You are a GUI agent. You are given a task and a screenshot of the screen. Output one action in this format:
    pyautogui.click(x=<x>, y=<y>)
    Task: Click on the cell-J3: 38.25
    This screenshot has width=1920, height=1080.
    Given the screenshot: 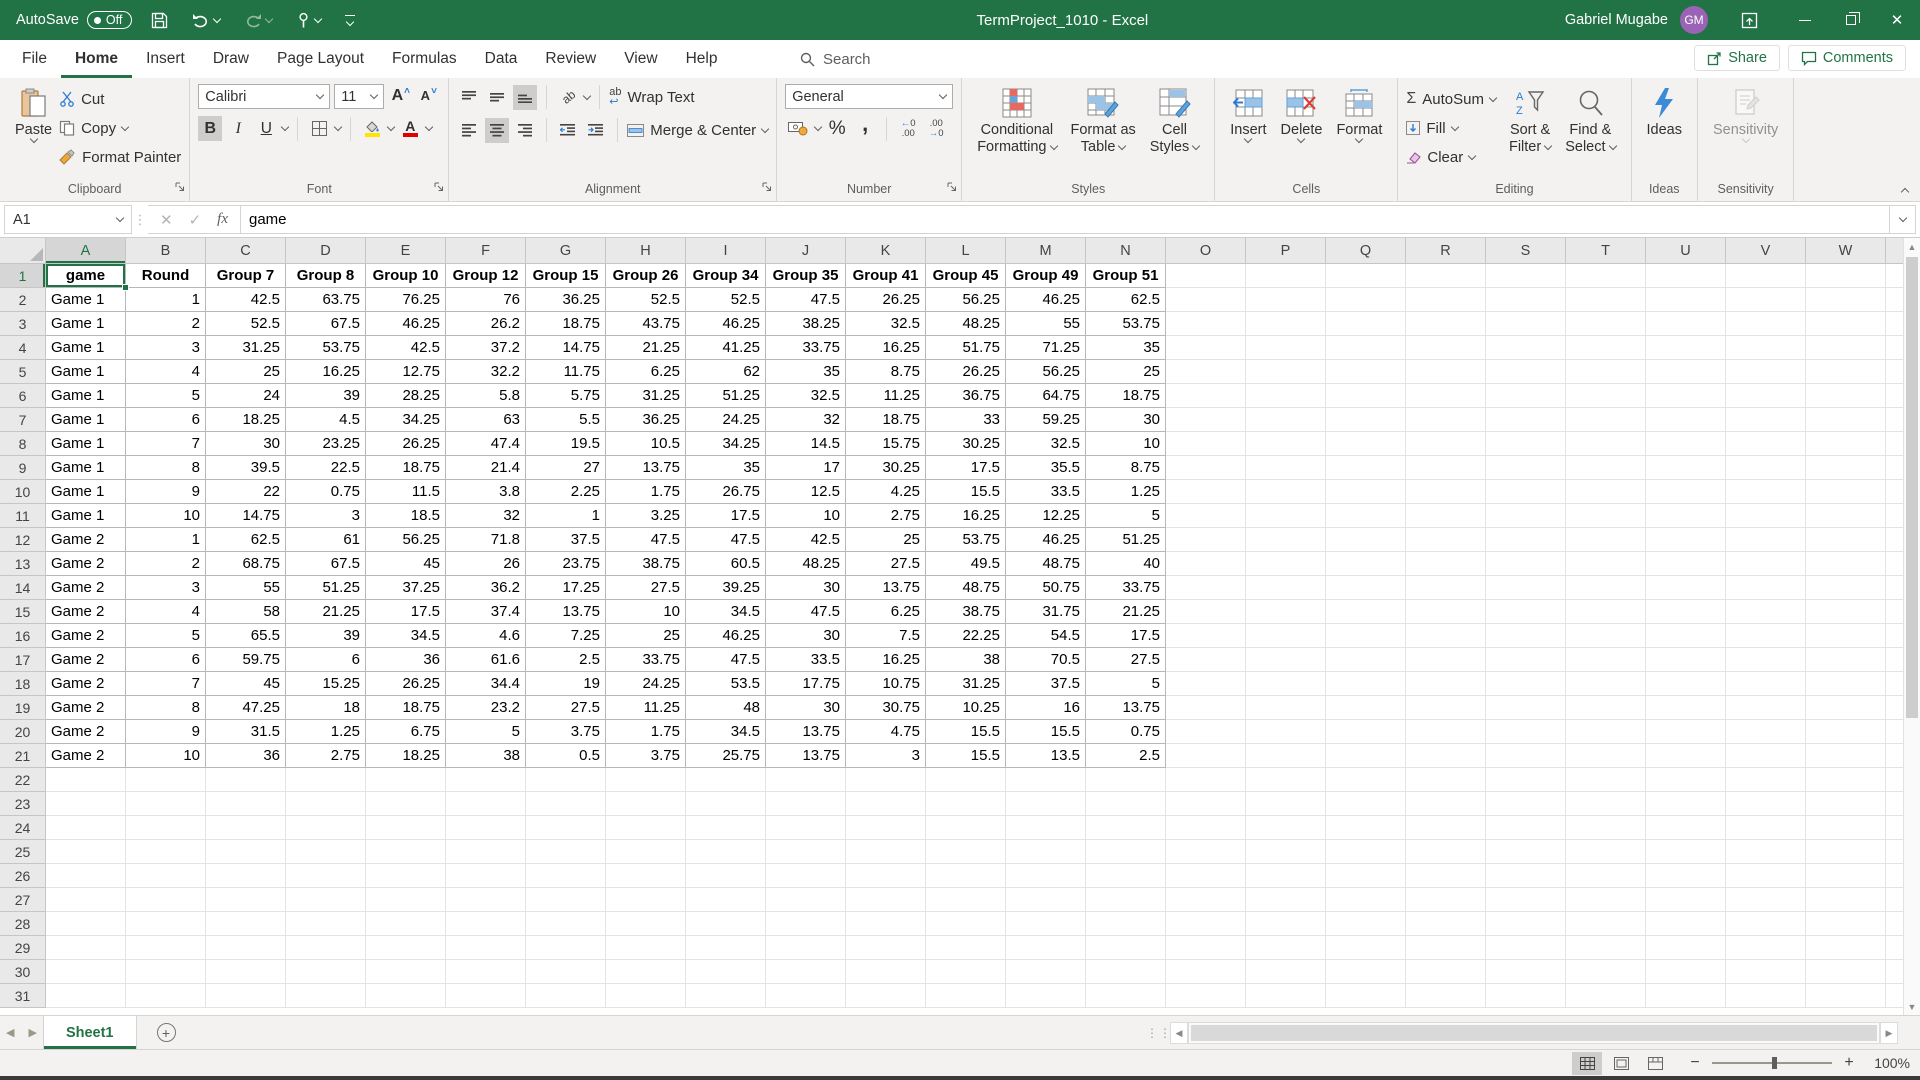 What is the action you would take?
    pyautogui.click(x=806, y=324)
    